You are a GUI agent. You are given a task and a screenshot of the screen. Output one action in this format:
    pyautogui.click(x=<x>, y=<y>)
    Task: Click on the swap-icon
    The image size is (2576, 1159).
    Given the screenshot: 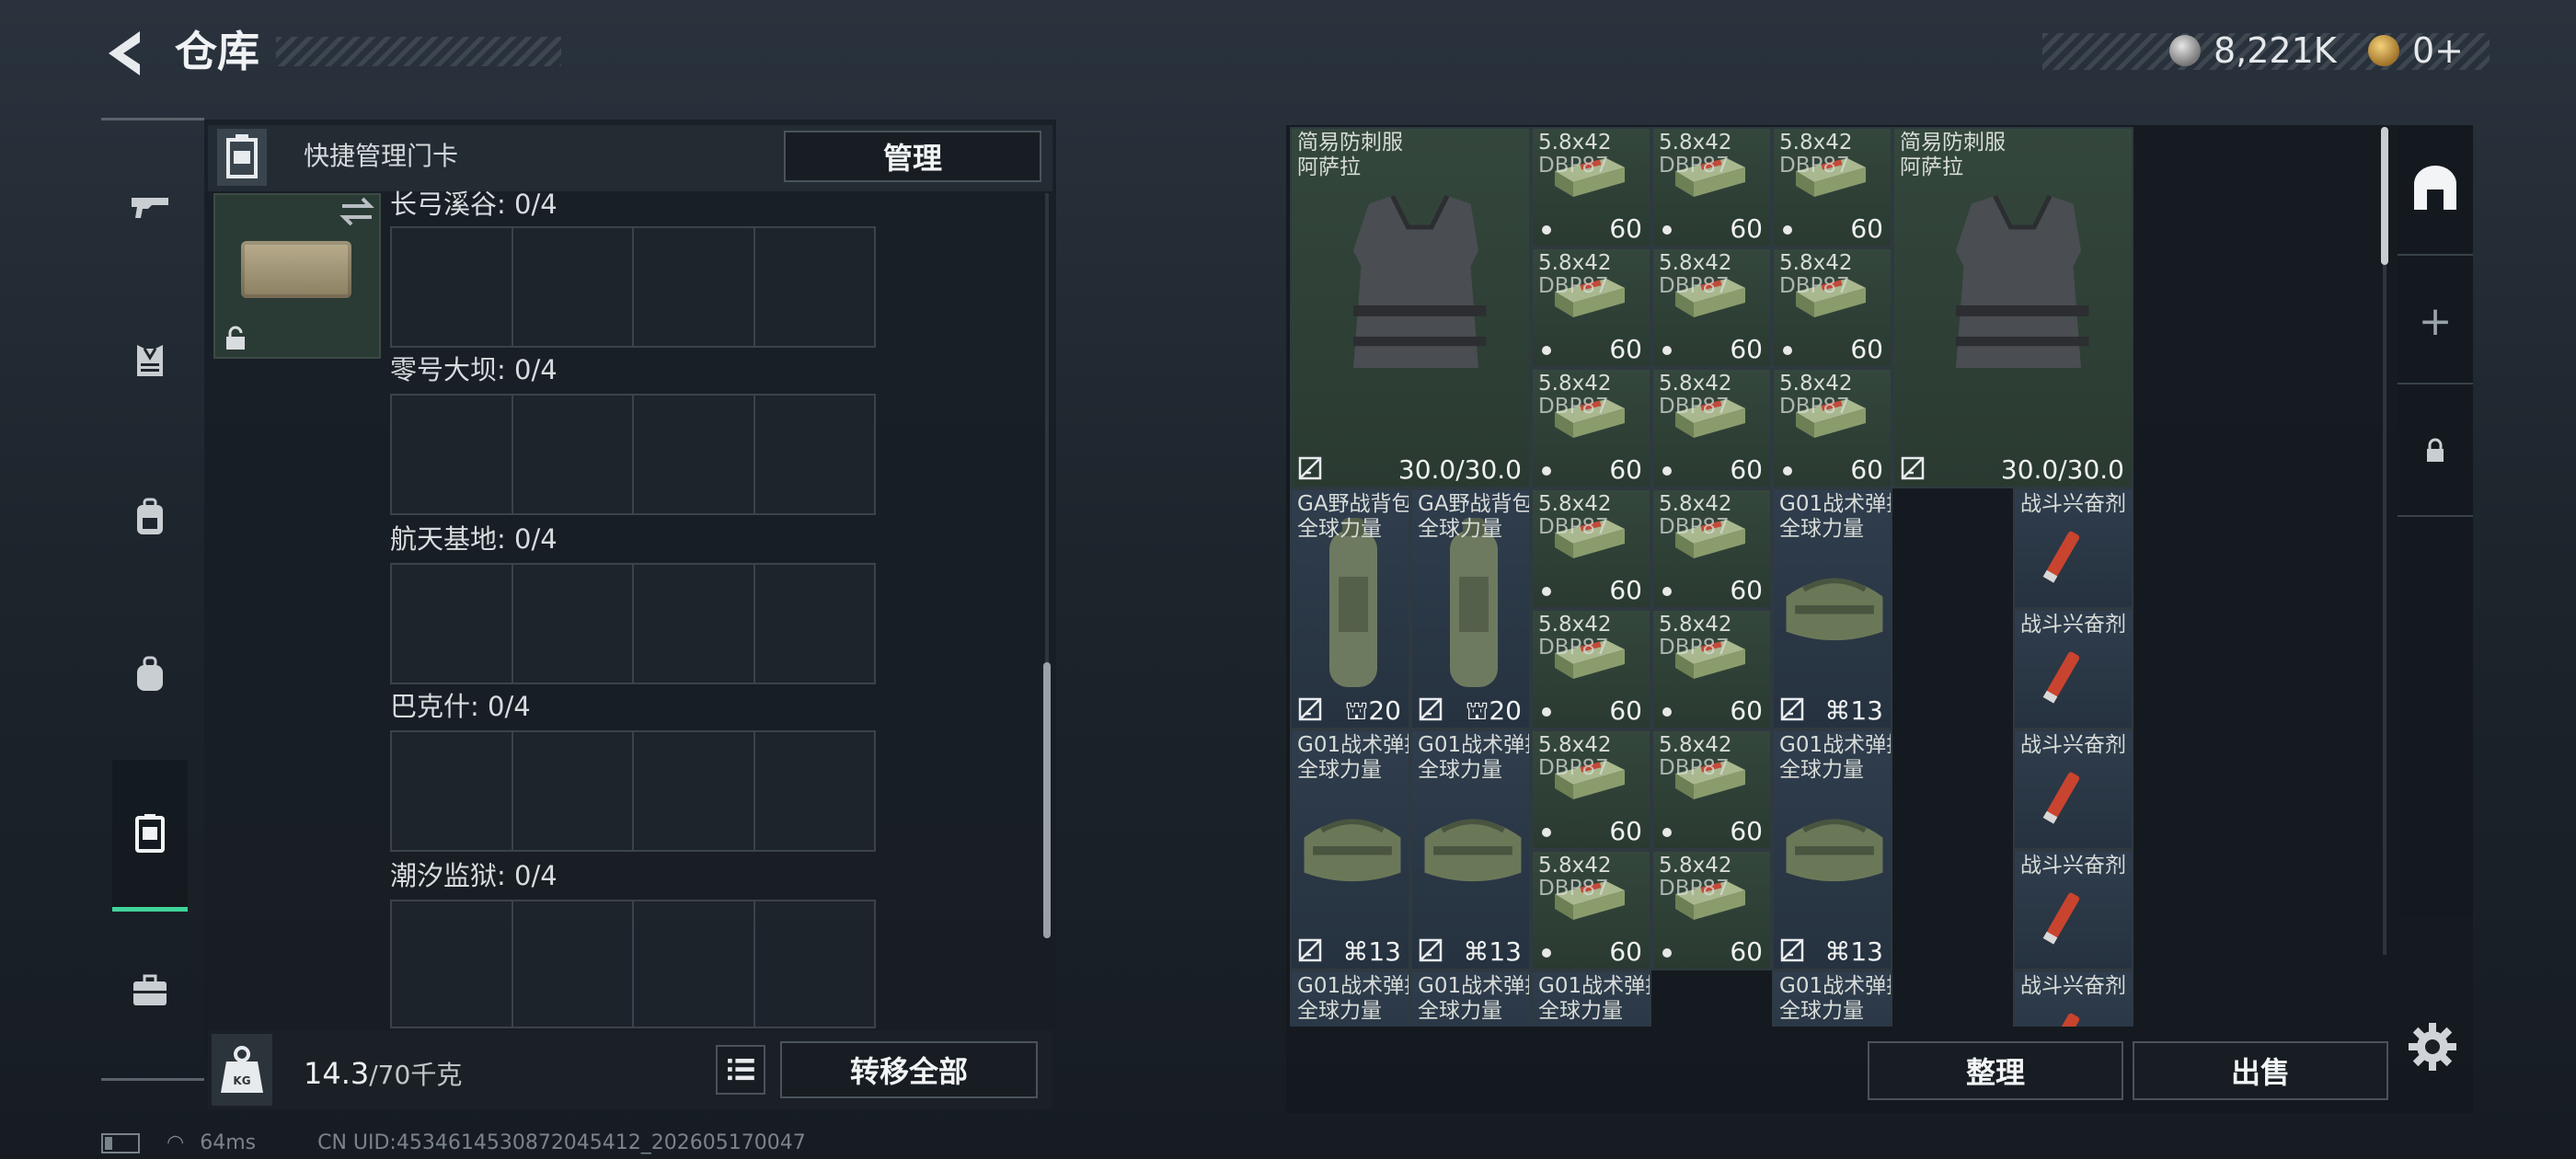 What is the action you would take?
    pyautogui.click(x=357, y=211)
    